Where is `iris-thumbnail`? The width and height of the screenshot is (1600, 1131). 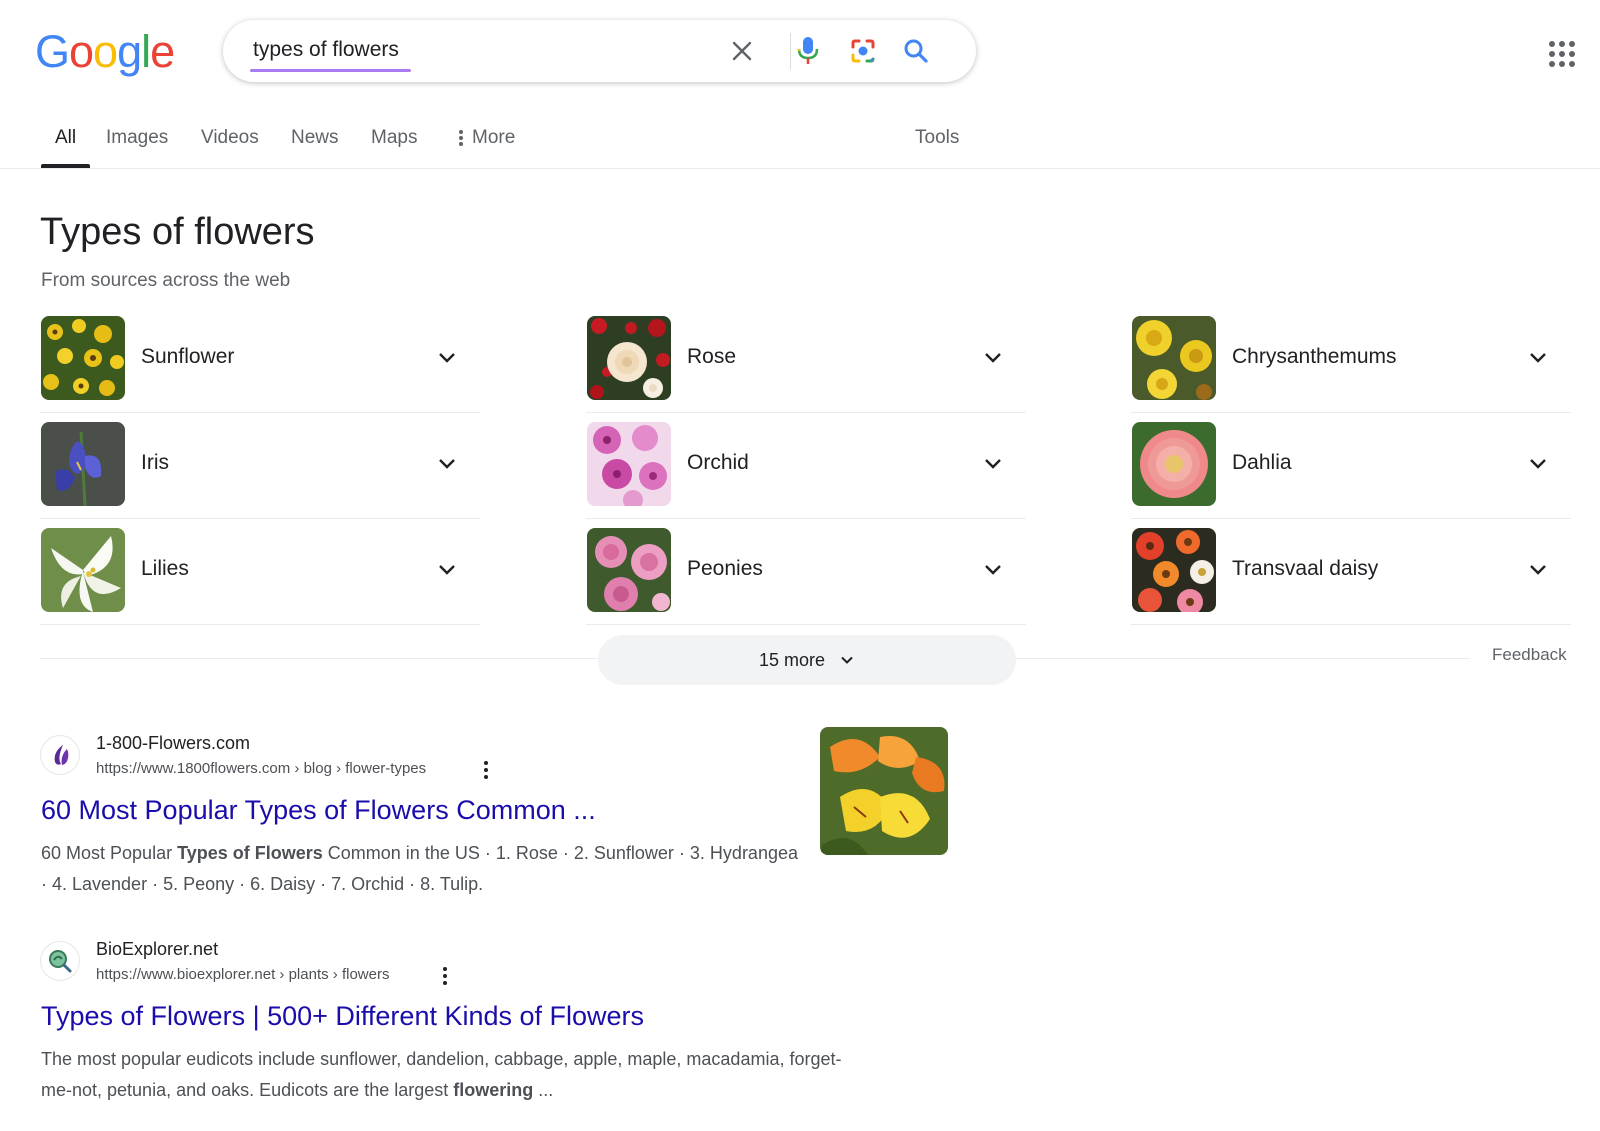 iris-thumbnail is located at coordinates (83, 464).